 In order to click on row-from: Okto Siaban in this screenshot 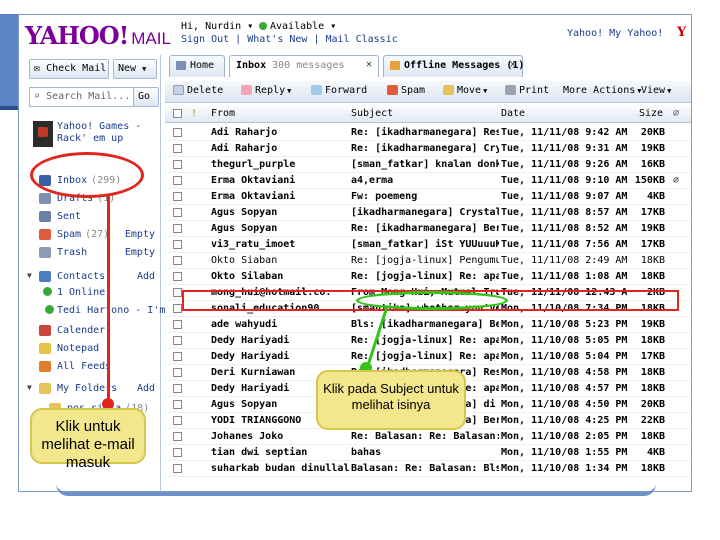, I will do `click(280, 260)`.